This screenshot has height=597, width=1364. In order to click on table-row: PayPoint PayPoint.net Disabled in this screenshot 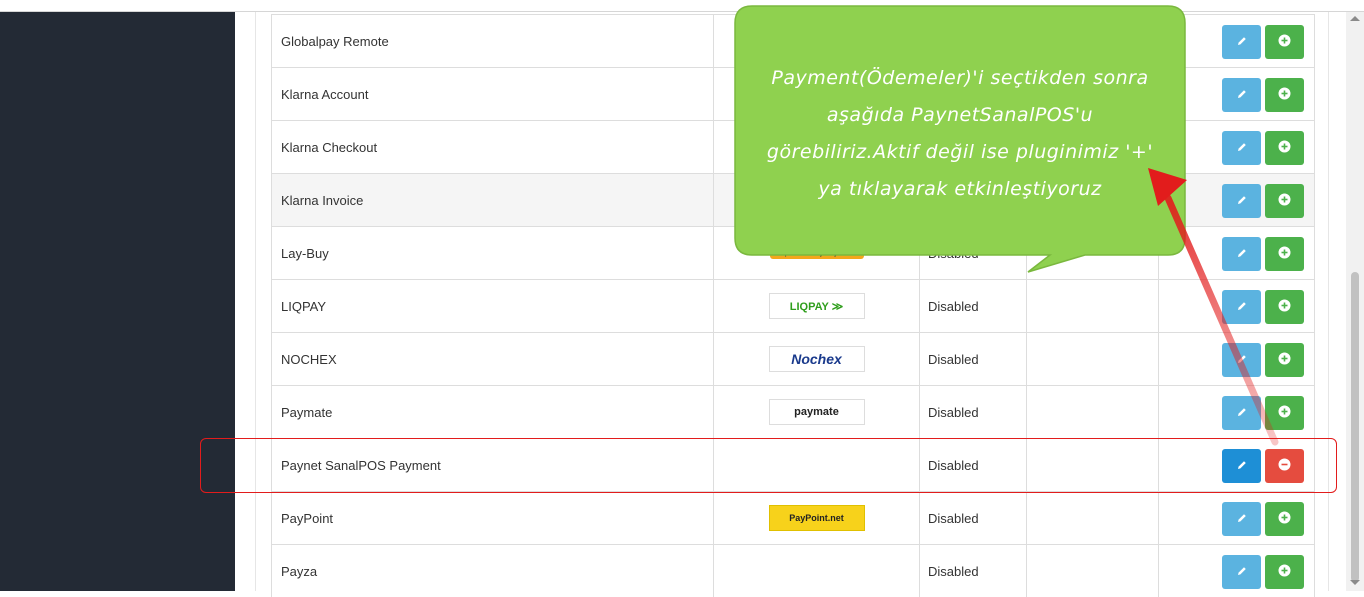, I will do `click(793, 517)`.